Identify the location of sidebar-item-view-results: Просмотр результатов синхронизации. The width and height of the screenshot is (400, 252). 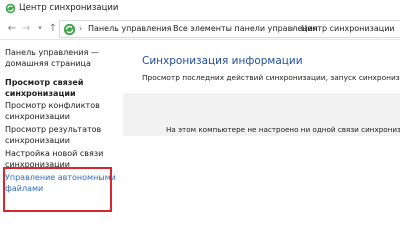
(62, 135).